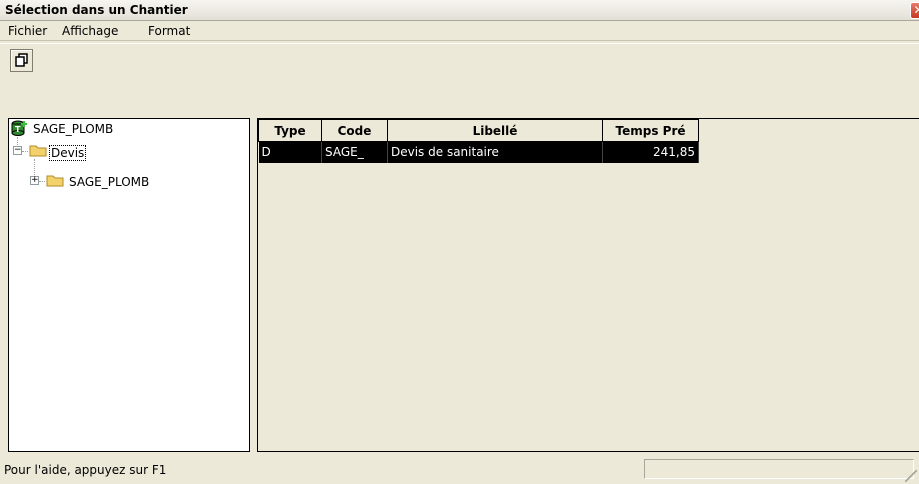 This screenshot has height=484, width=919. What do you see at coordinates (650, 152) in the screenshot?
I see `cell-temps: 241,85` at bounding box center [650, 152].